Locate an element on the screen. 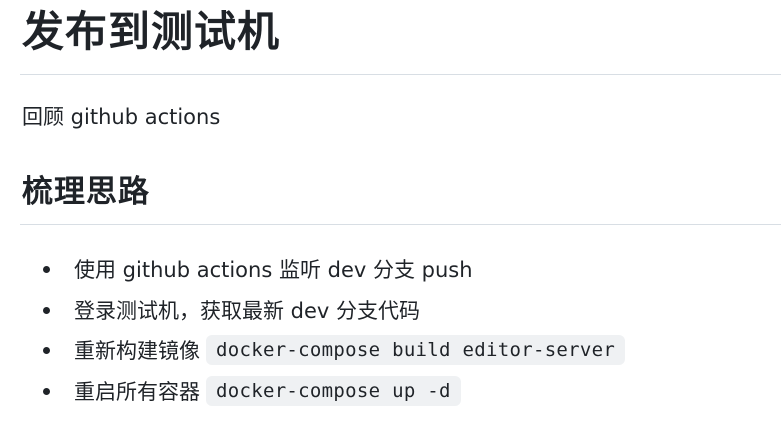 The width and height of the screenshot is (781, 434). list-item: 使用 github actions 监听 dev 分支 push is located at coordinates (332, 269).